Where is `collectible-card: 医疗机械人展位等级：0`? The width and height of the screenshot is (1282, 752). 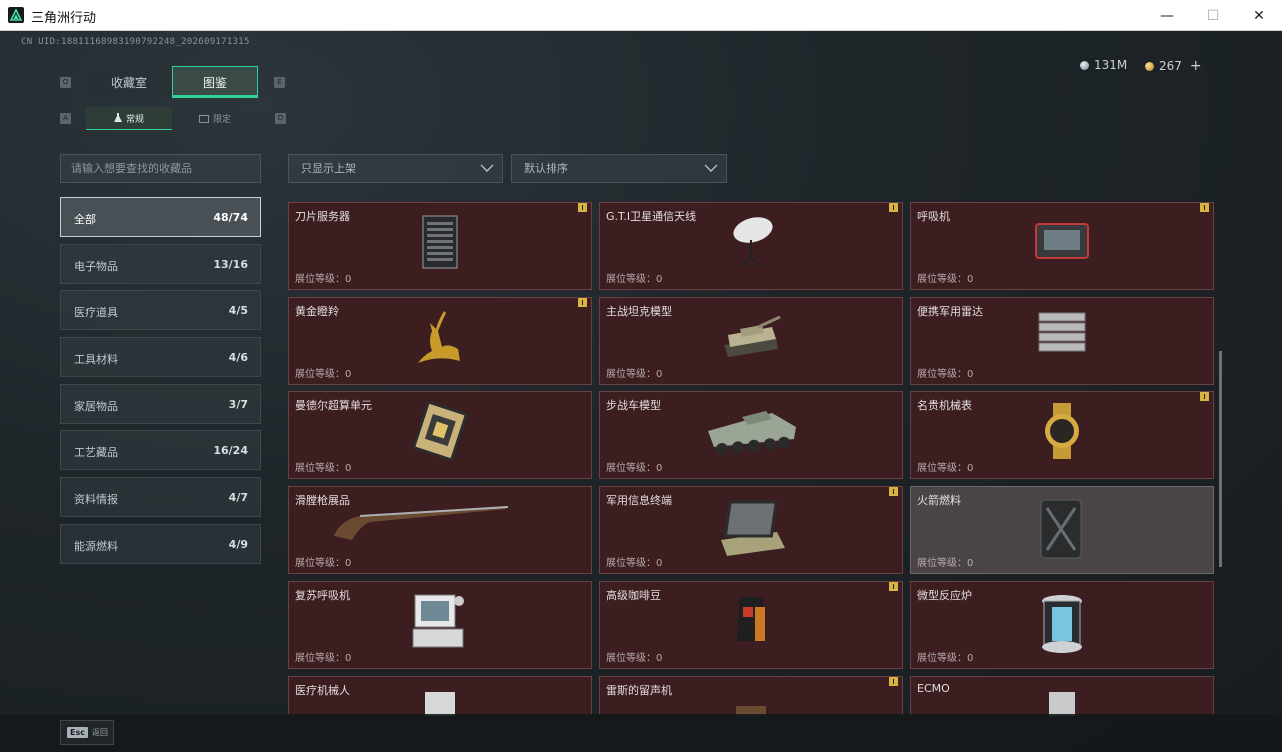 collectible-card: 医疗机械人展位等级：0 is located at coordinates (440, 695).